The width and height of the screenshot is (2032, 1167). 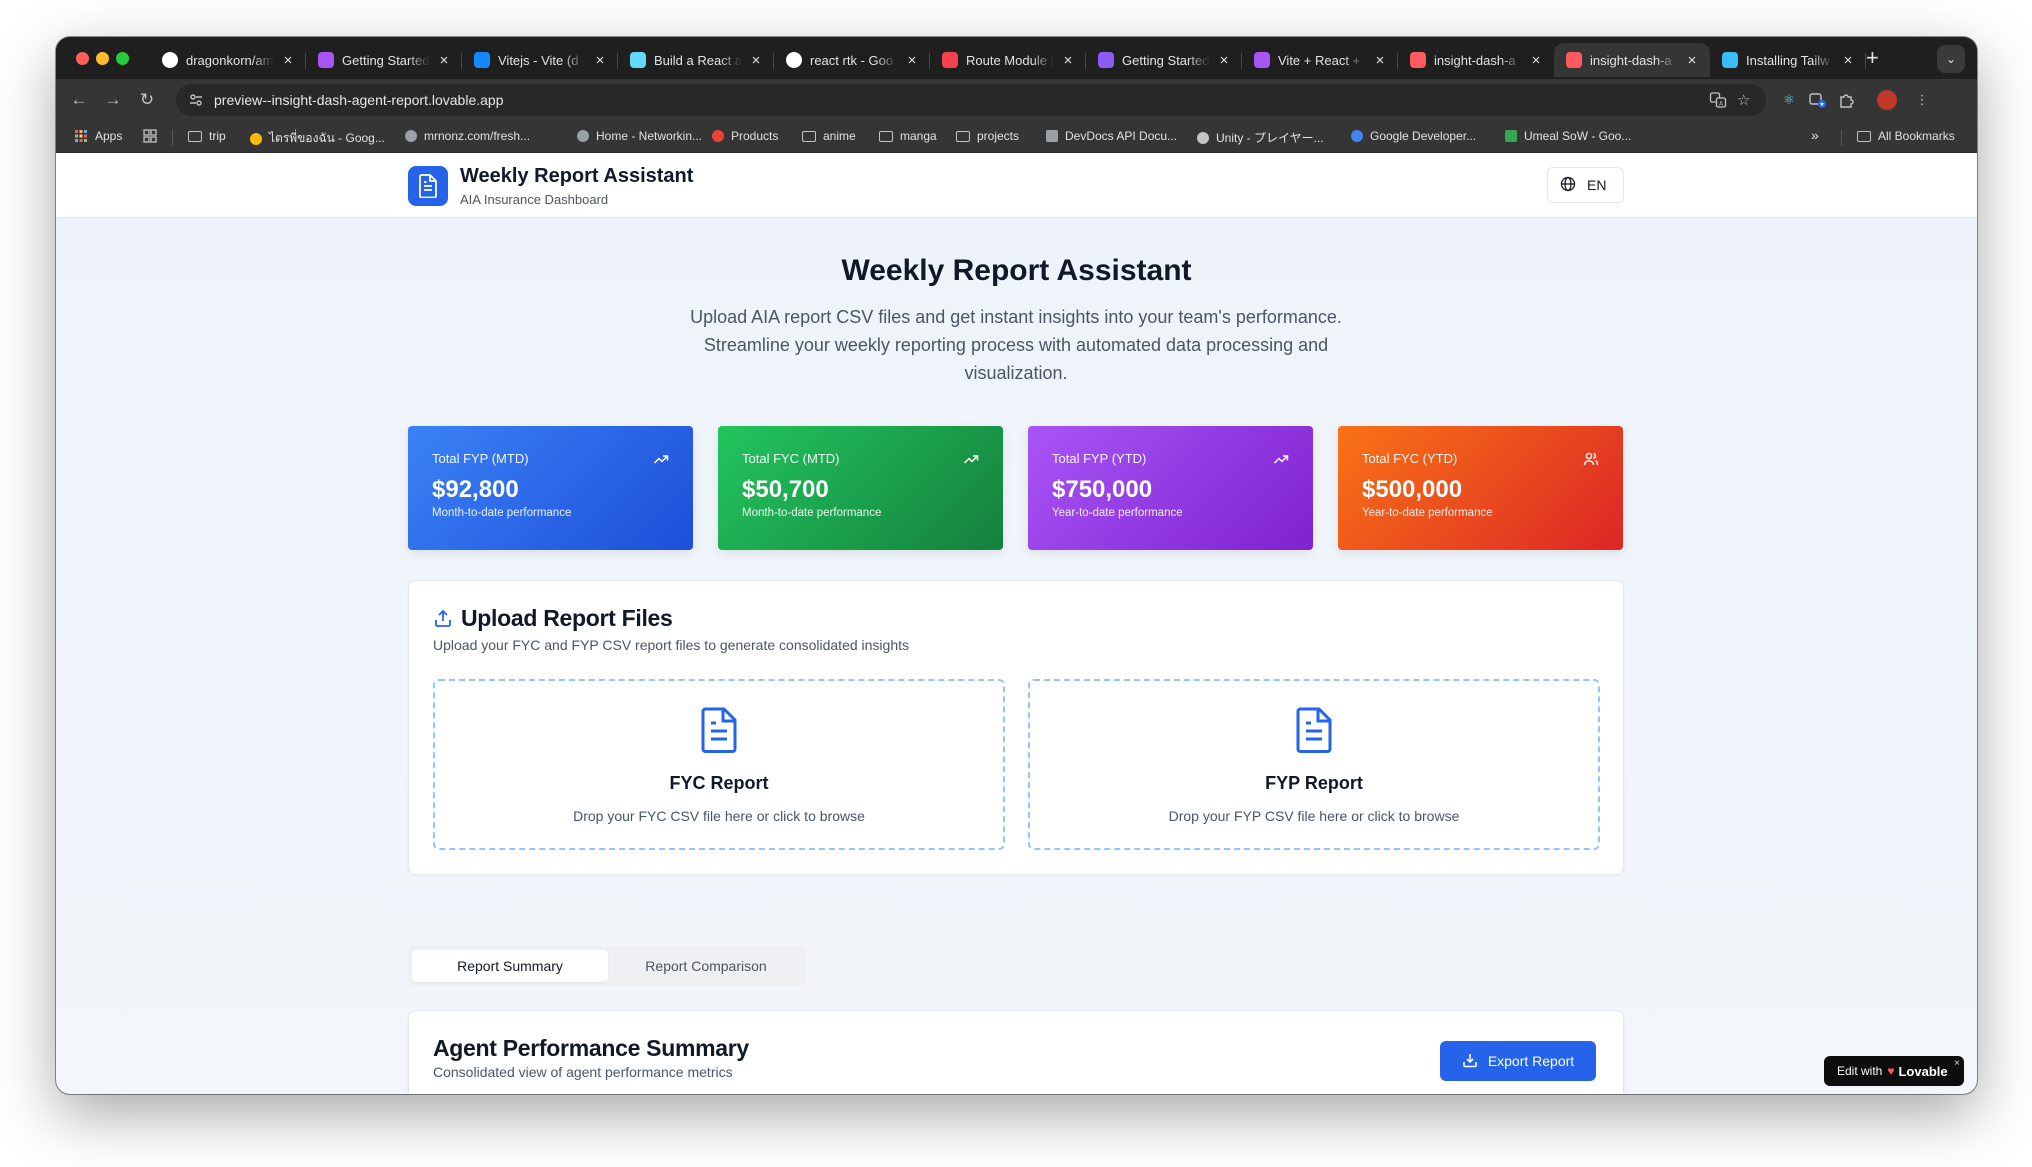 What do you see at coordinates (755, 136) in the screenshot?
I see `bookmark-label: Products` at bounding box center [755, 136].